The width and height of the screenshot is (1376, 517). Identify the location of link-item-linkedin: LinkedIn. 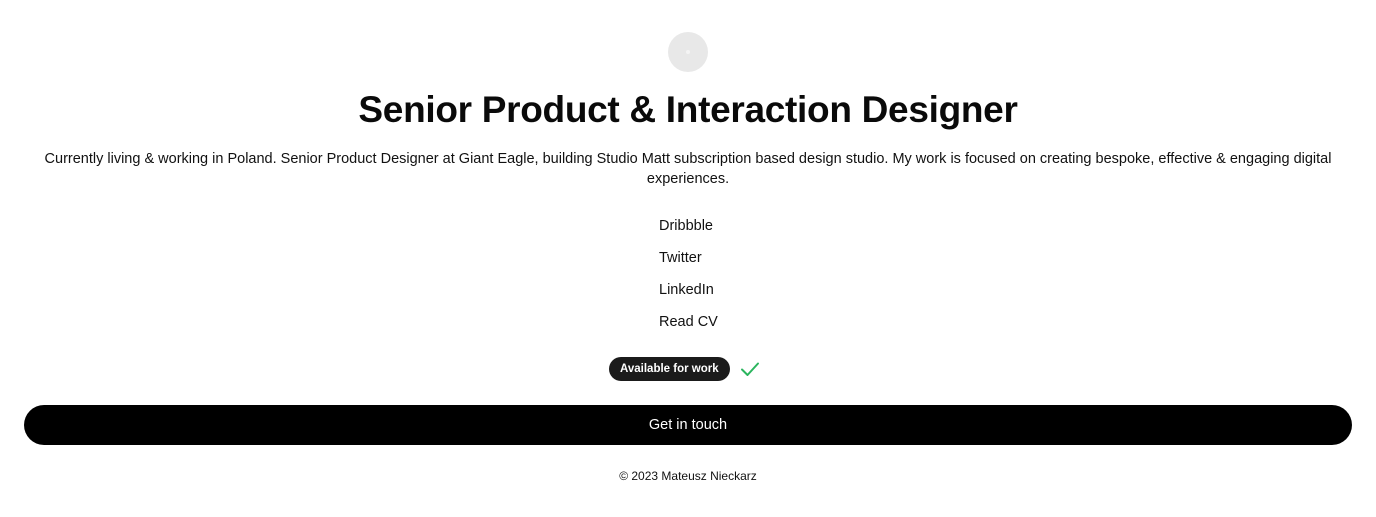
(688, 296).